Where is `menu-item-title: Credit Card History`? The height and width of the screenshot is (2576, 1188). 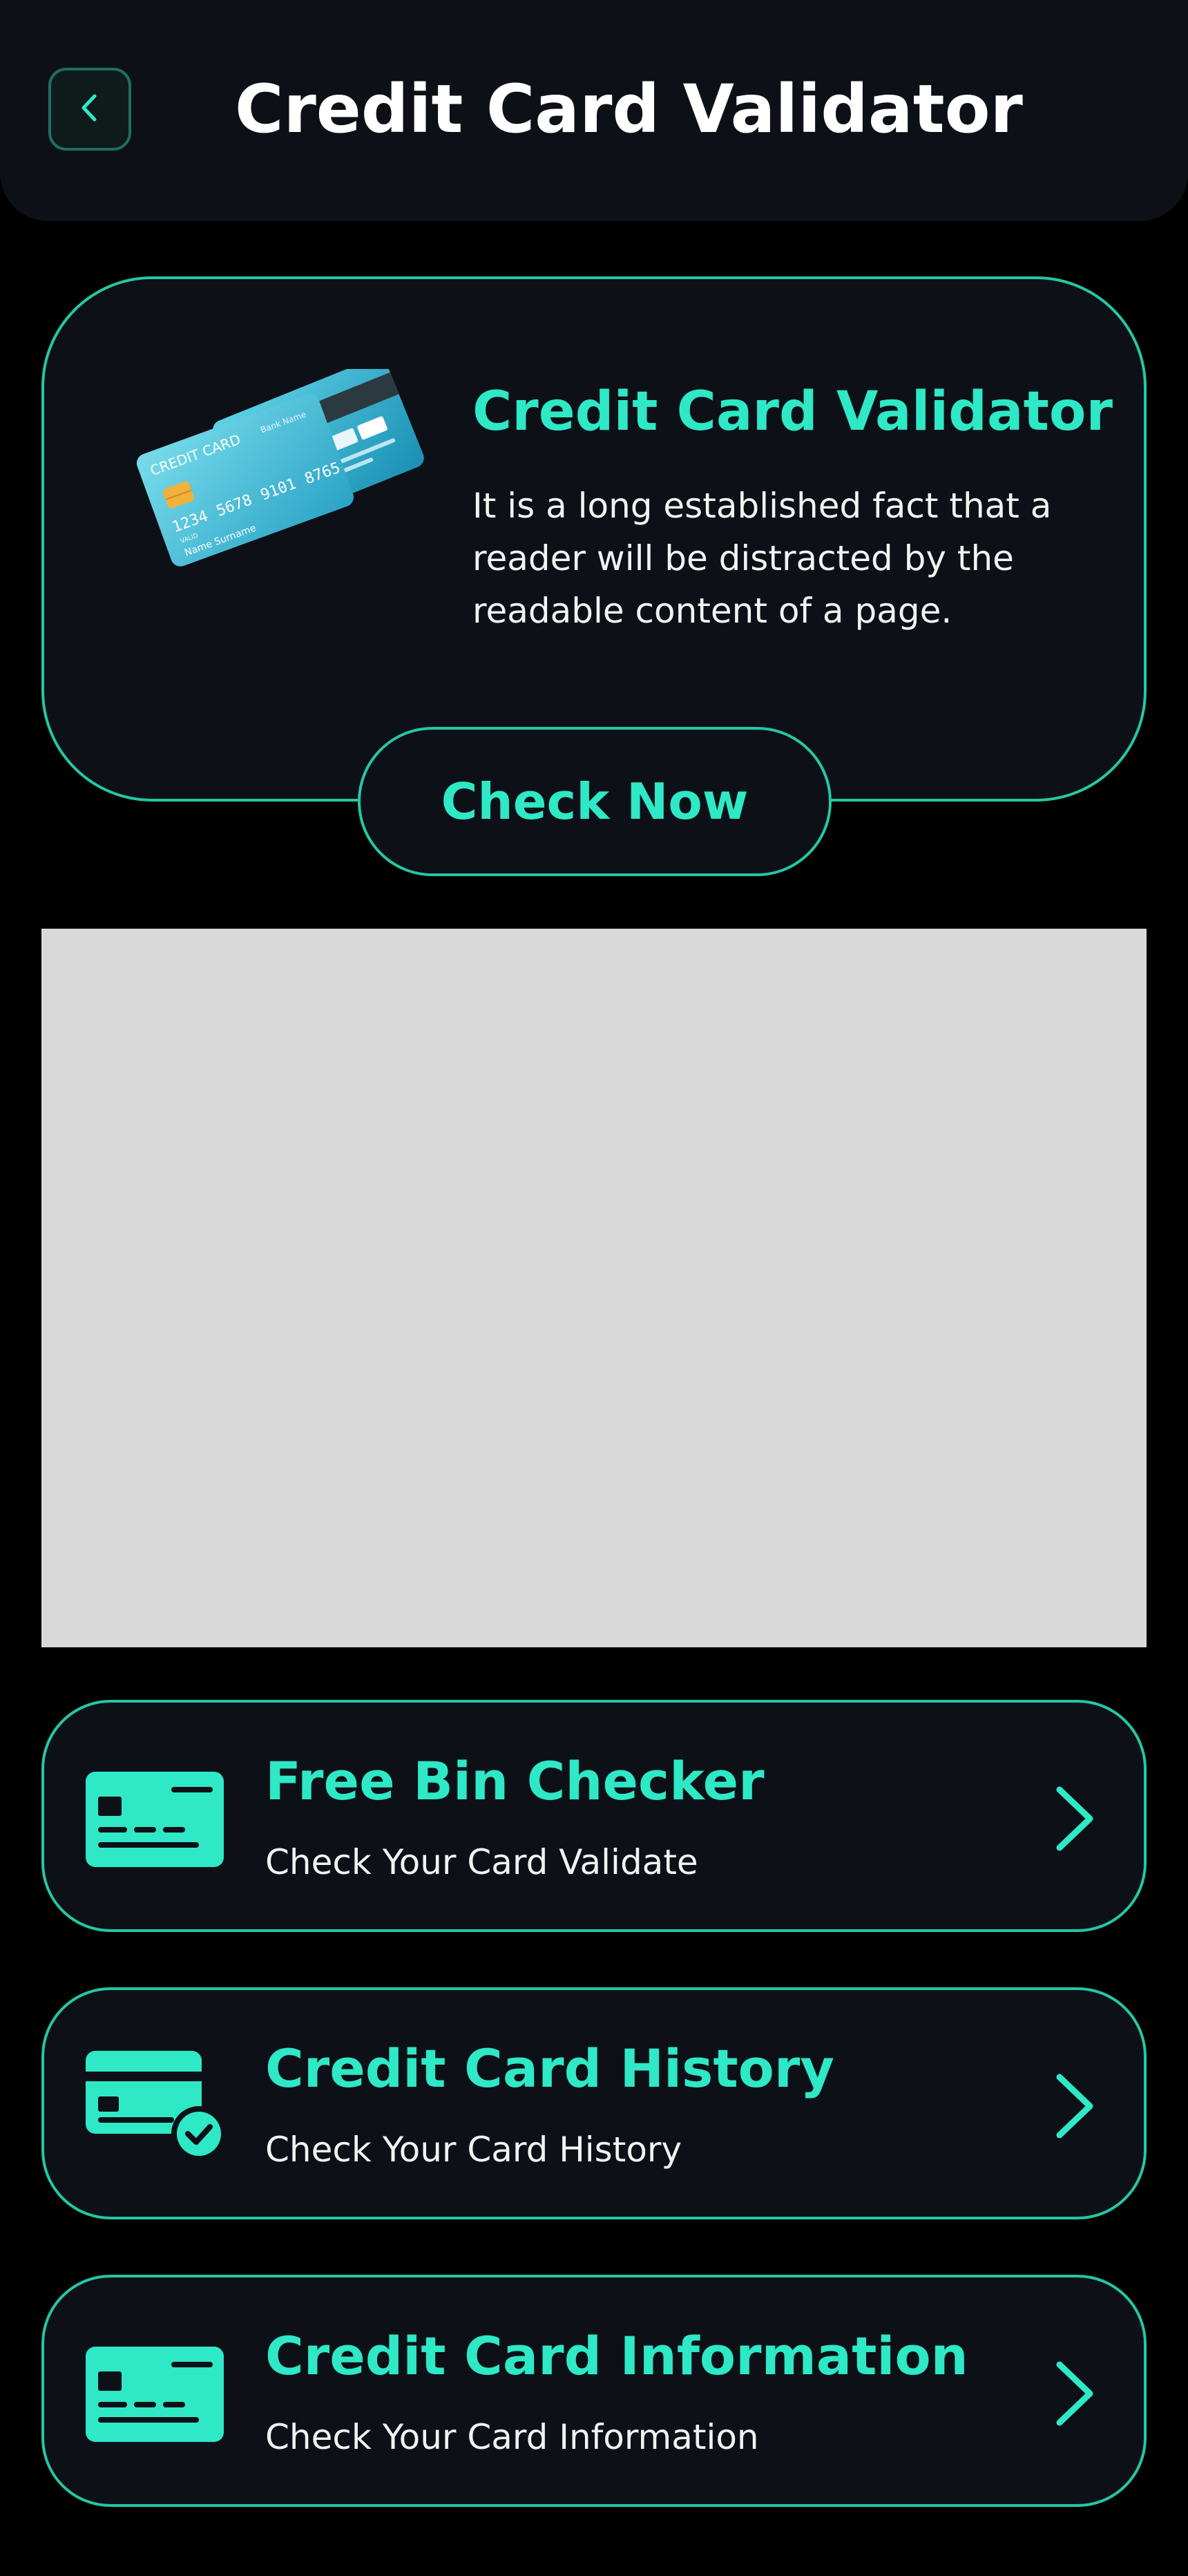 menu-item-title: Credit Card History is located at coordinates (549, 2068).